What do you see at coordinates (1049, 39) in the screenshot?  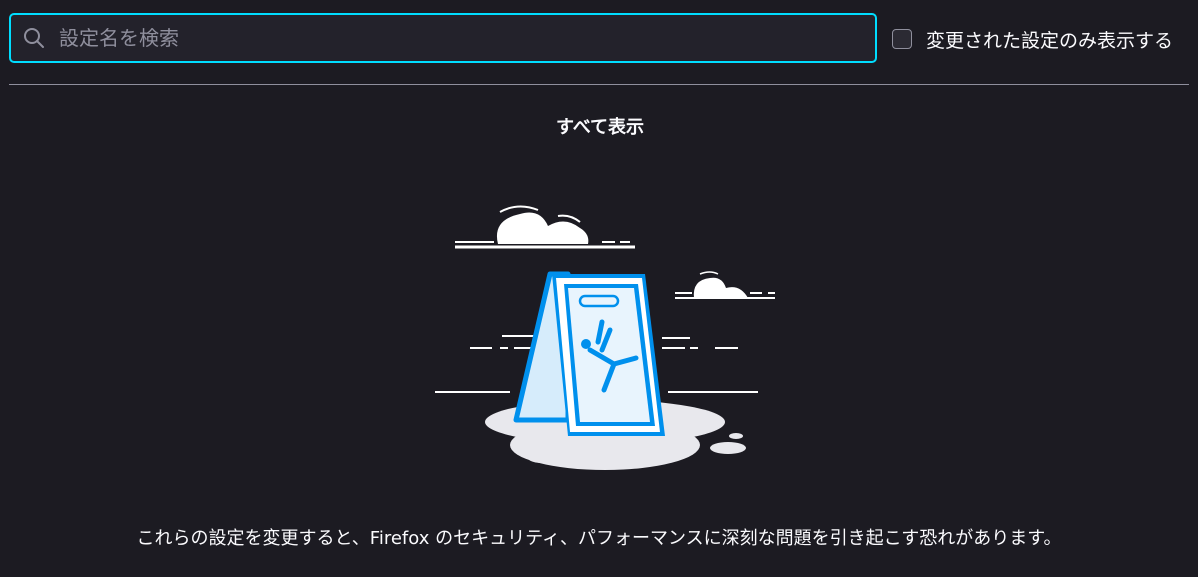 I see `show-modified-only-label: 変更された設定のみ表示する` at bounding box center [1049, 39].